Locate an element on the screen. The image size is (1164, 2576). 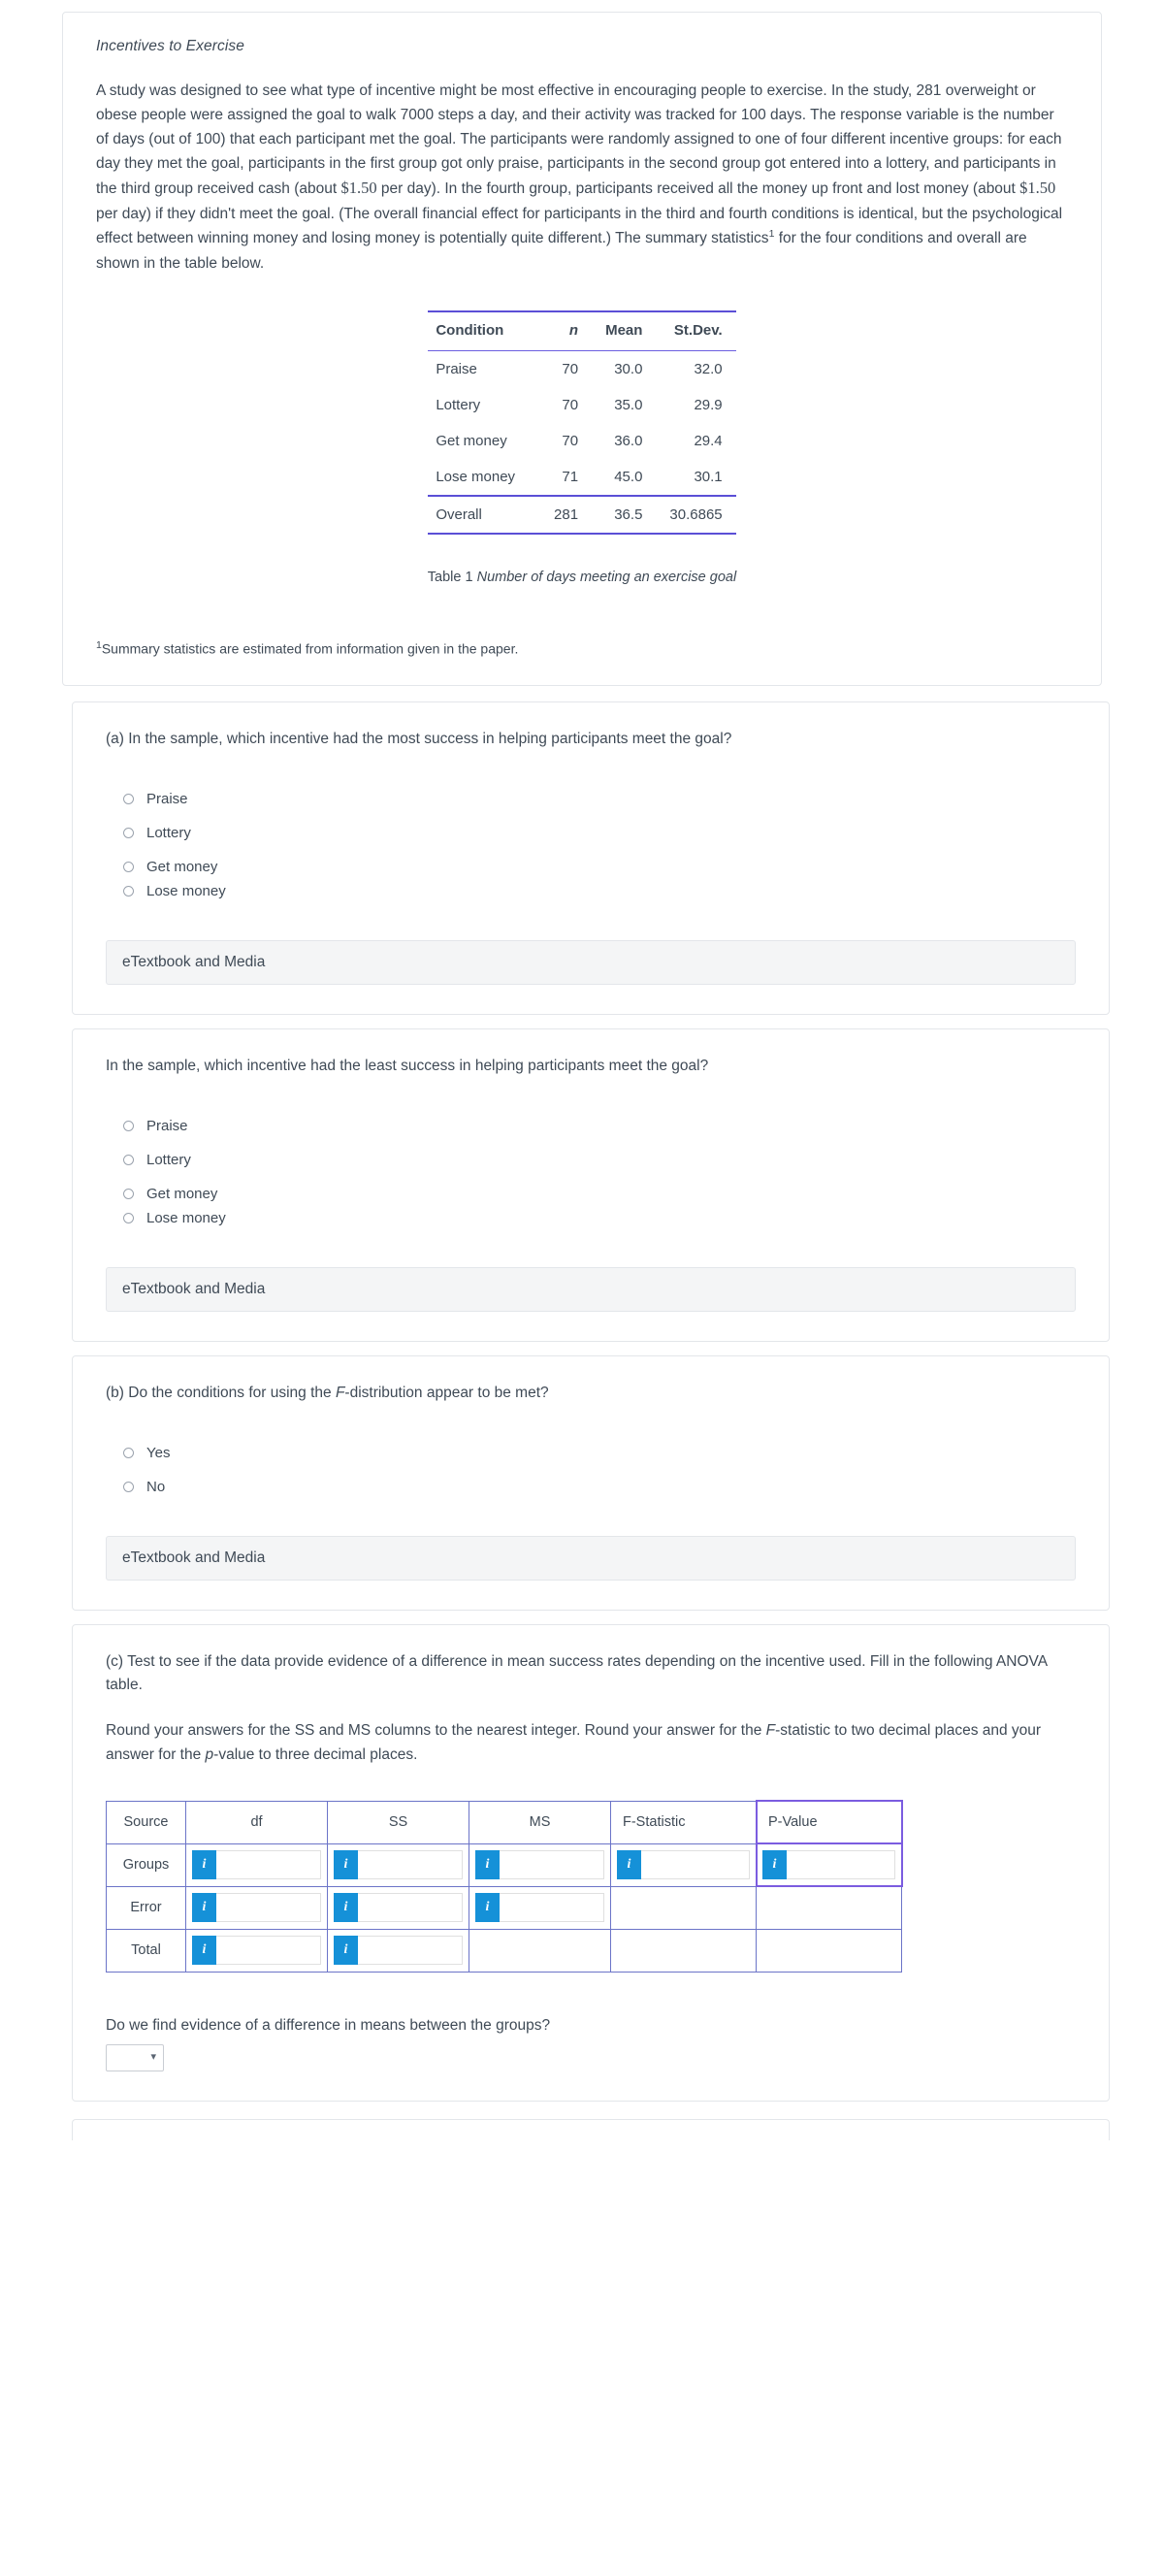
overall-mean: 36.5 is located at coordinates (628, 514).